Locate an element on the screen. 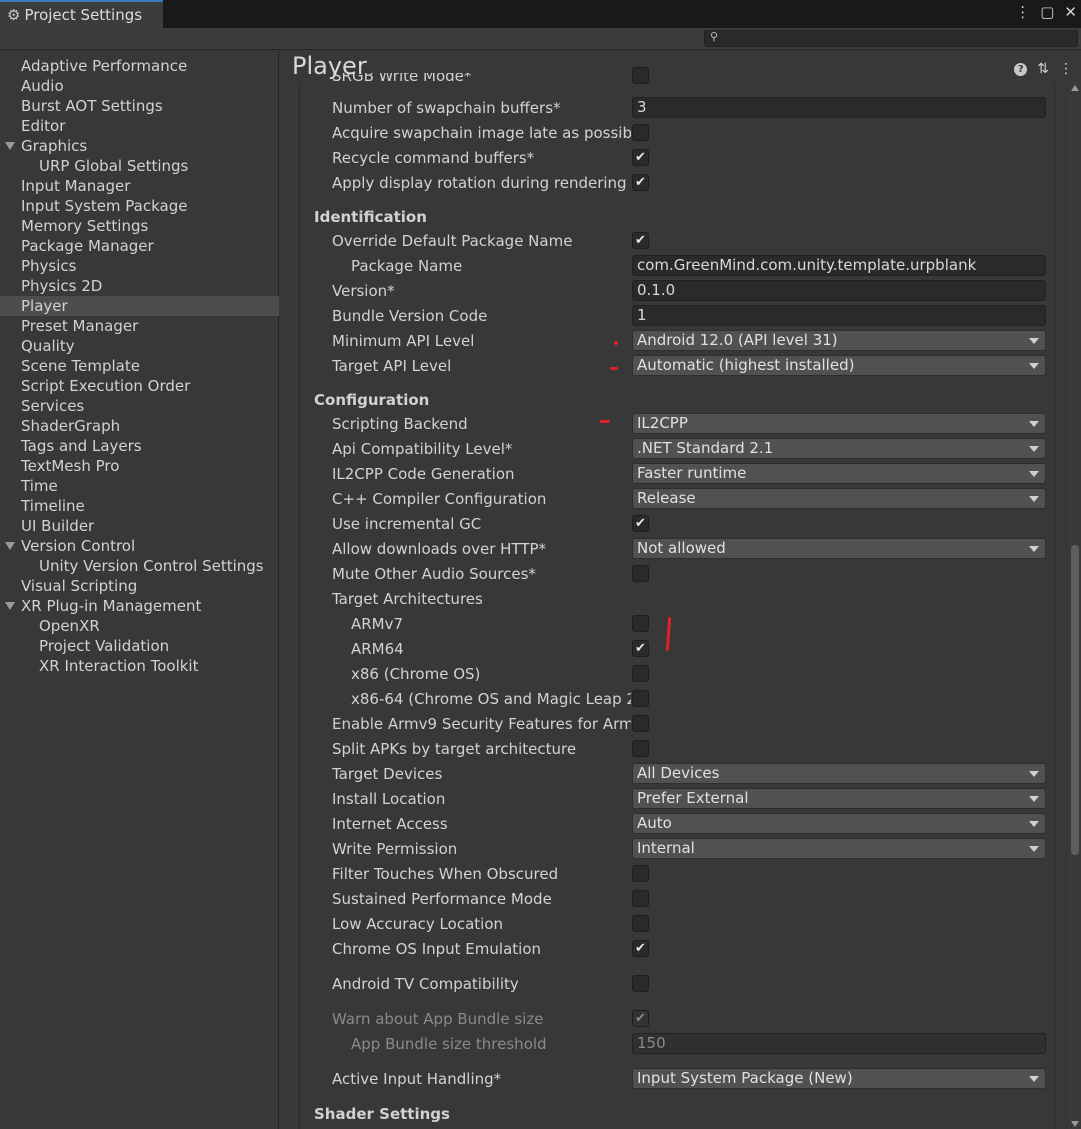 This screenshot has width=1081, height=1129. install-location-dropdown: Prefer External is located at coordinates (839, 798).